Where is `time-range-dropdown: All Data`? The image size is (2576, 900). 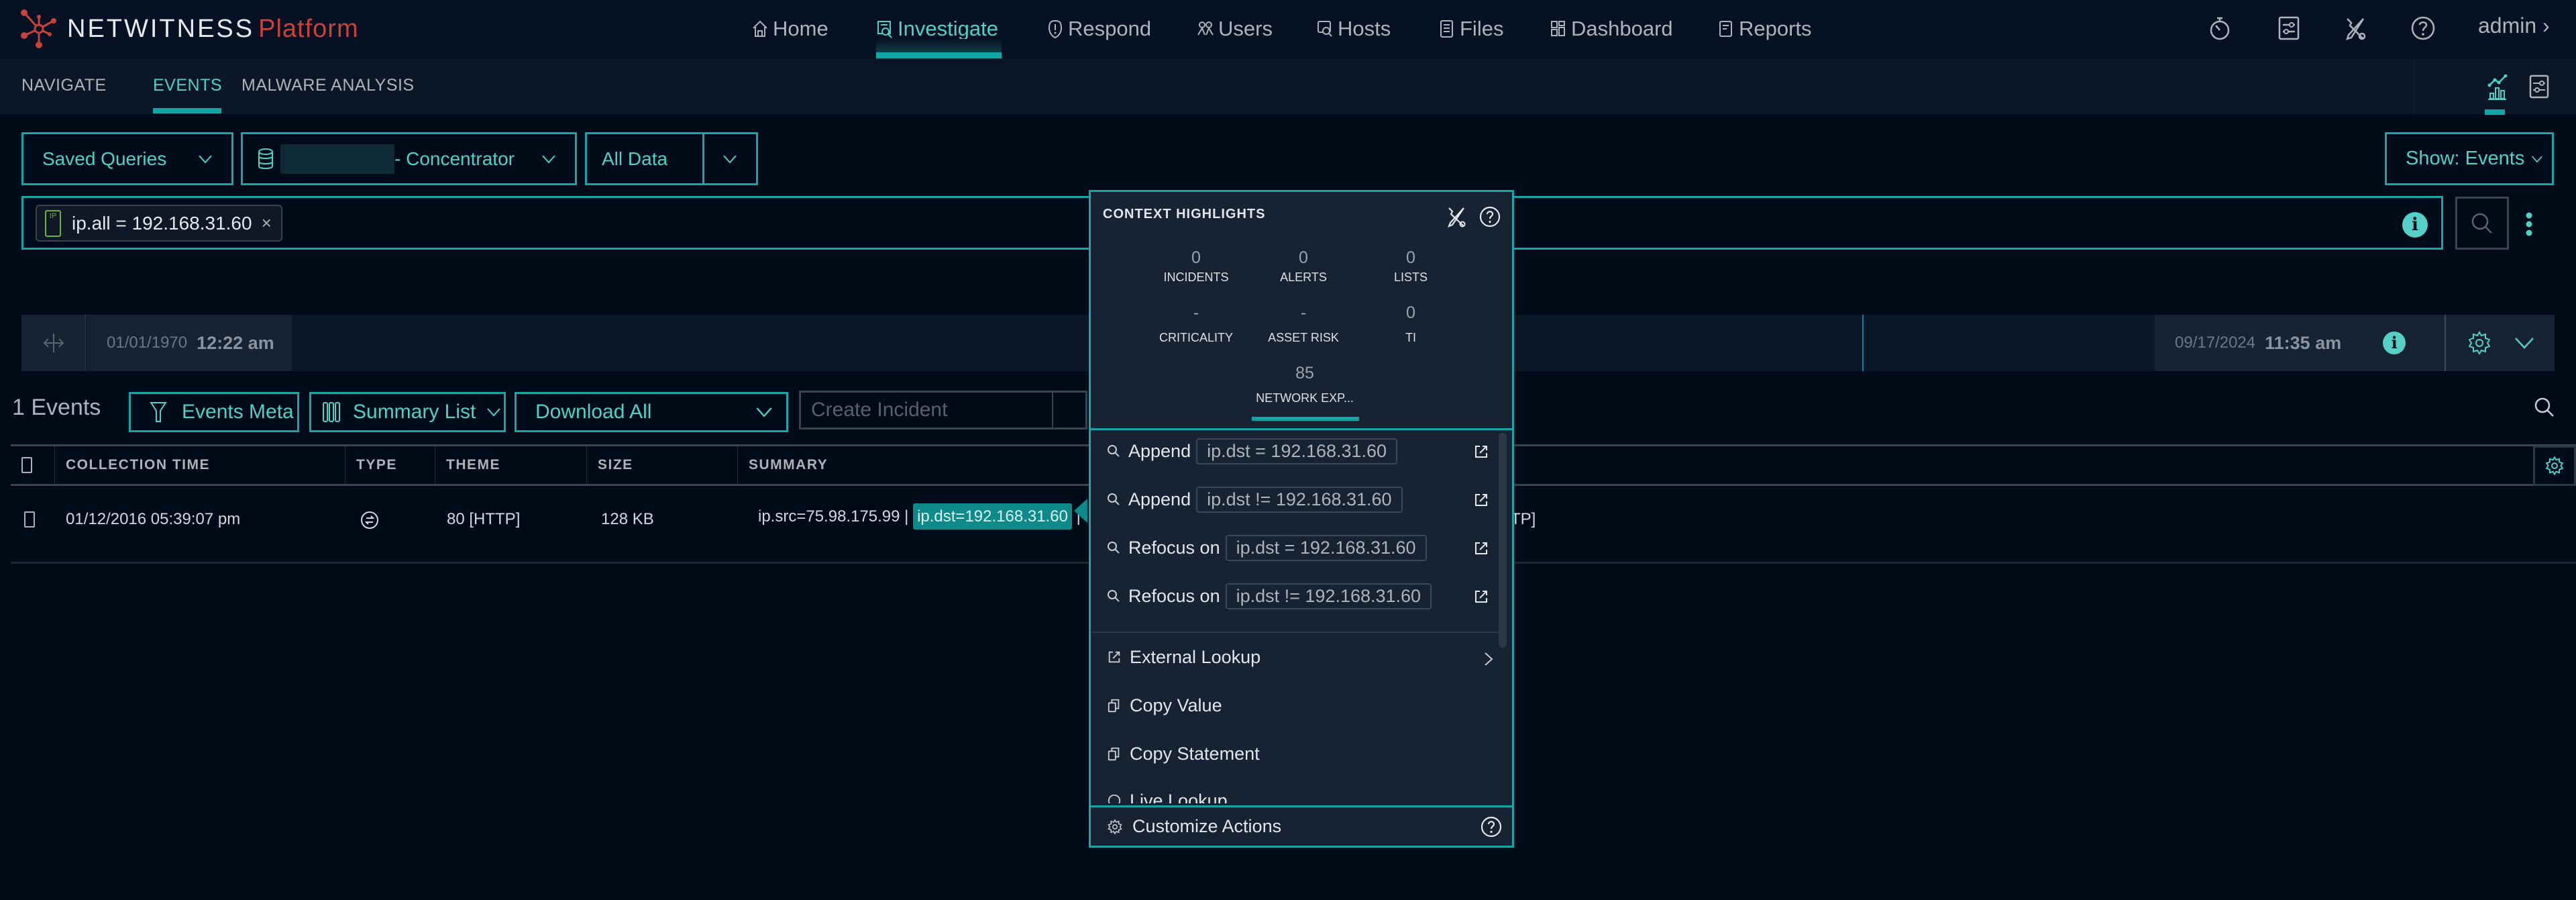
time-range-dropdown: All Data is located at coordinates (671, 158).